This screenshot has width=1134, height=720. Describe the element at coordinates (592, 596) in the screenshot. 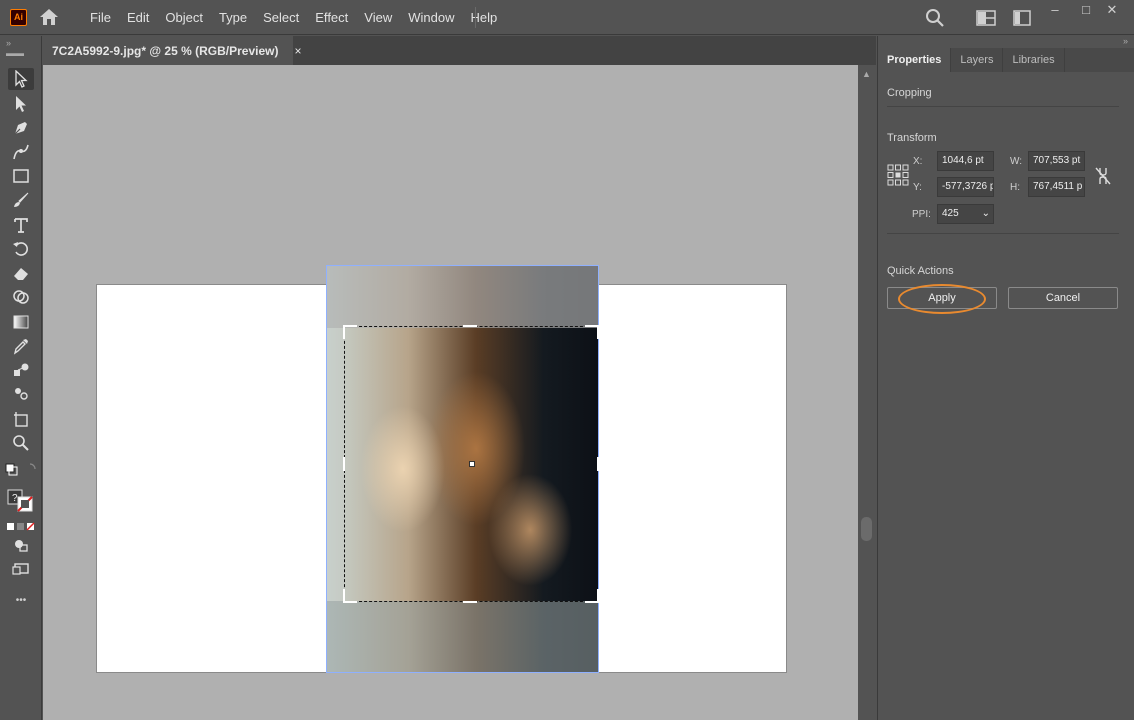

I see `crop-handle-bottom-right` at that location.